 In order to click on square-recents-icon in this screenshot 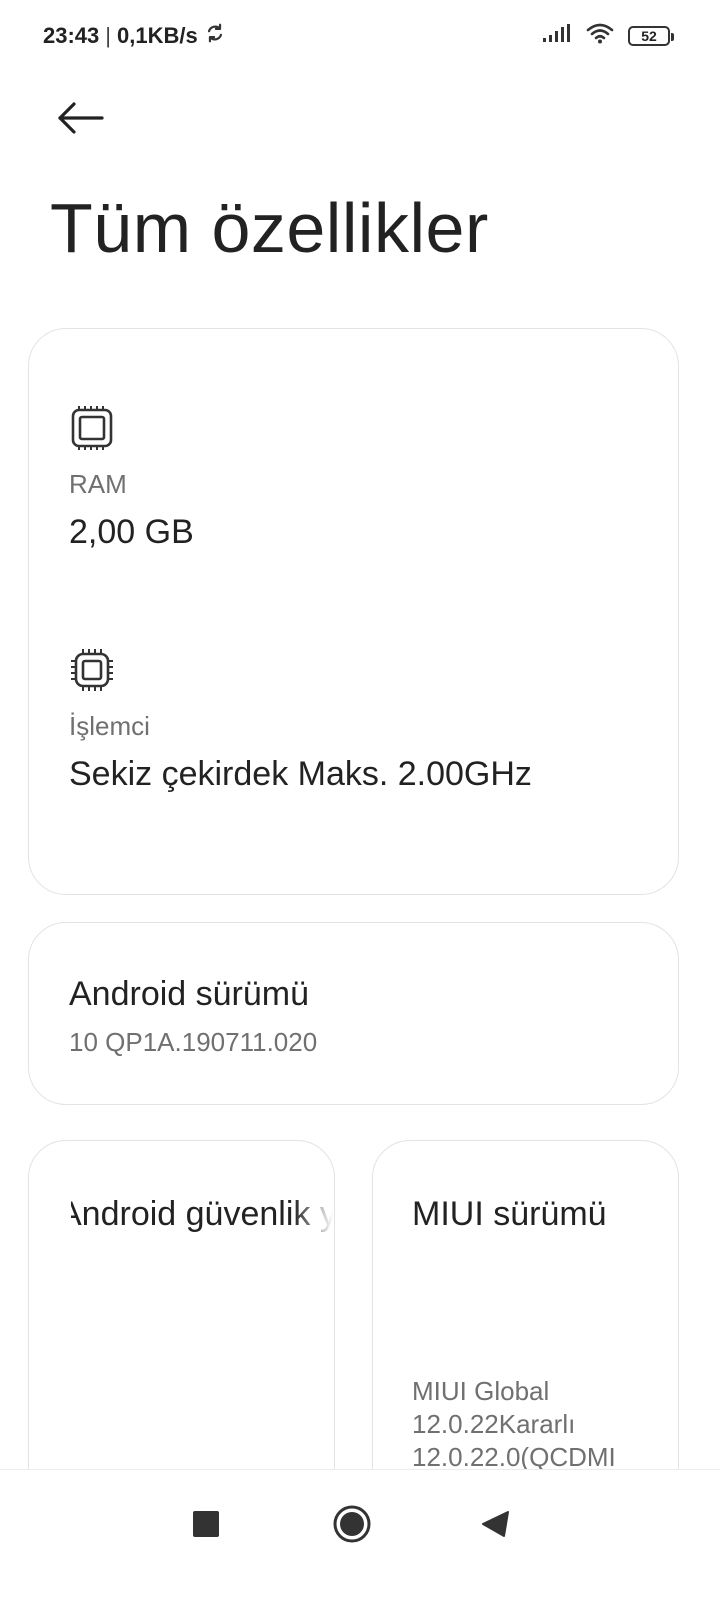, I will do `click(206, 1526)`.